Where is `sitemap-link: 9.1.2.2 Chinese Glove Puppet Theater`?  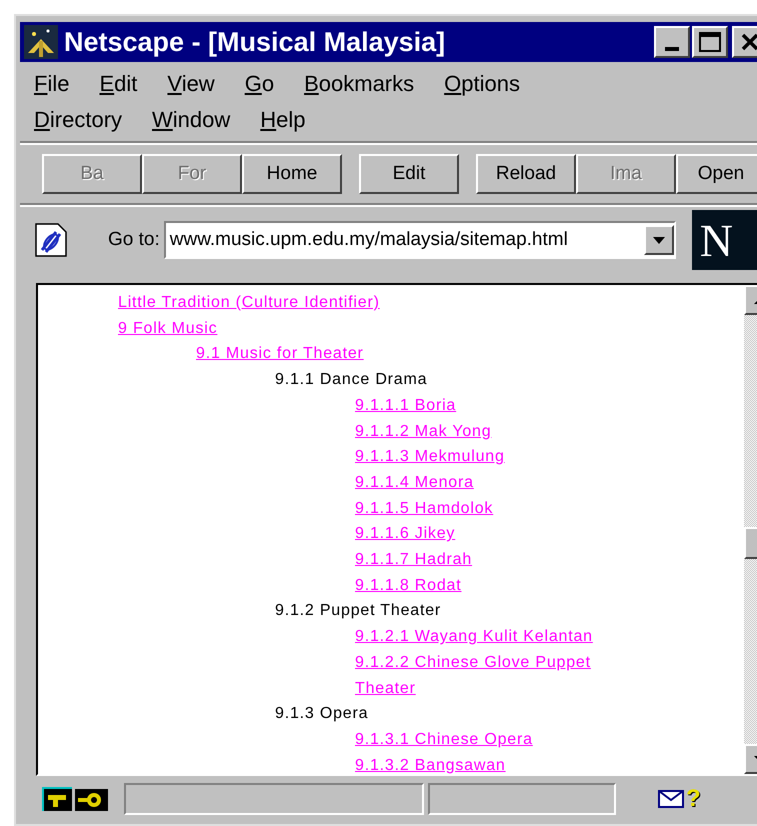 sitemap-link: 9.1.2.2 Chinese Glove Puppet Theater is located at coordinates (505, 676).